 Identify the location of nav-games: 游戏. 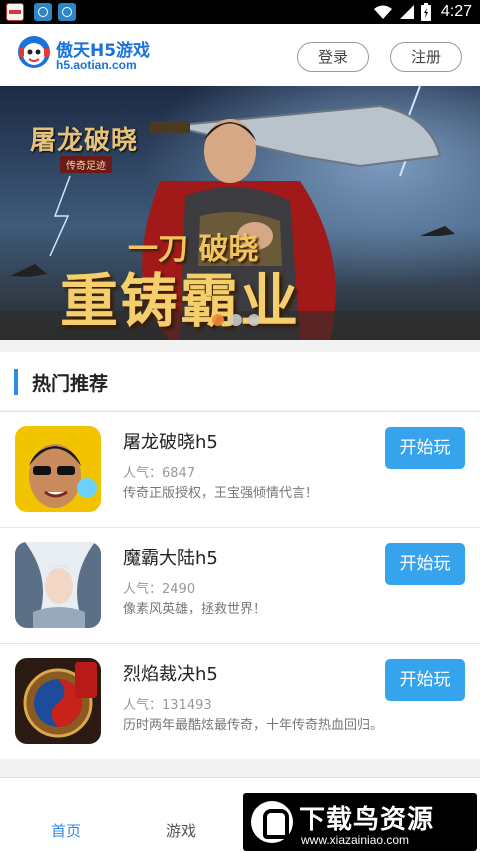
(181, 830).